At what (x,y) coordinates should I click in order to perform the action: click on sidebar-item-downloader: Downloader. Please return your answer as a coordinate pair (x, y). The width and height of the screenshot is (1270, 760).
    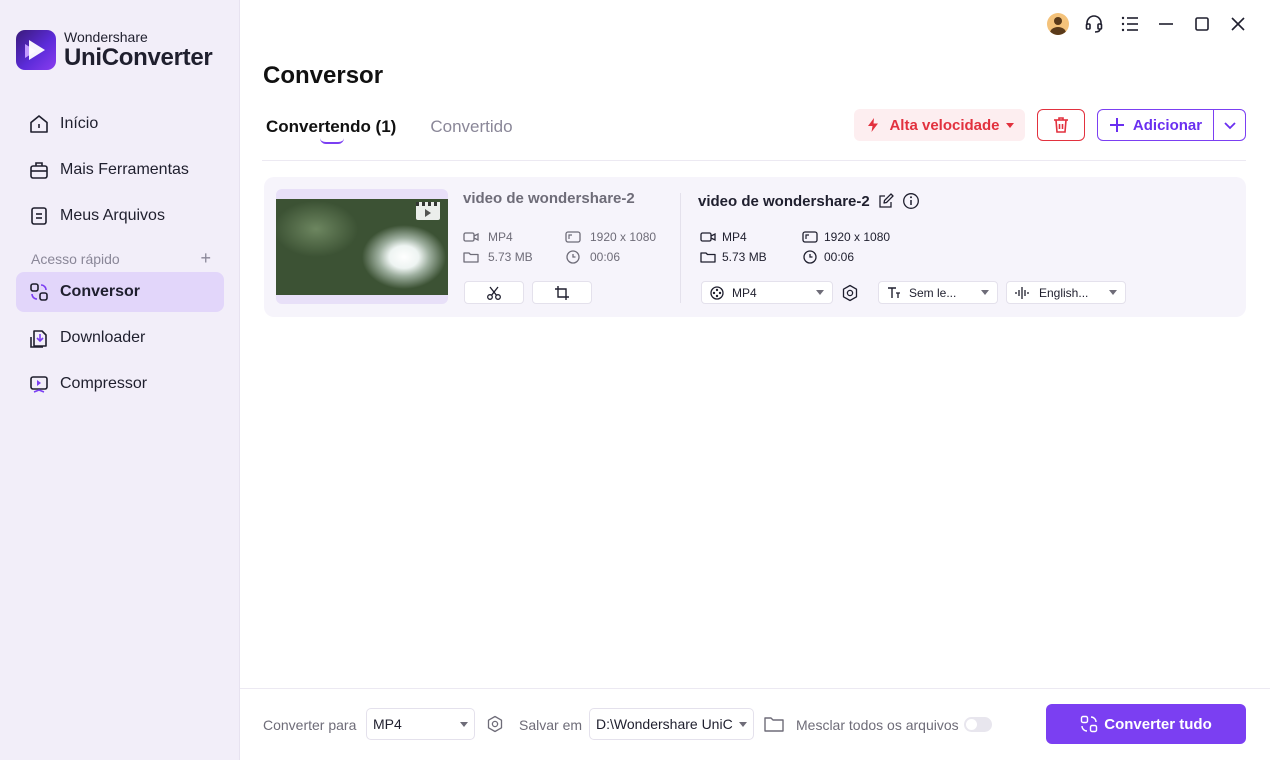
    Looking at the image, I should click on (120, 338).